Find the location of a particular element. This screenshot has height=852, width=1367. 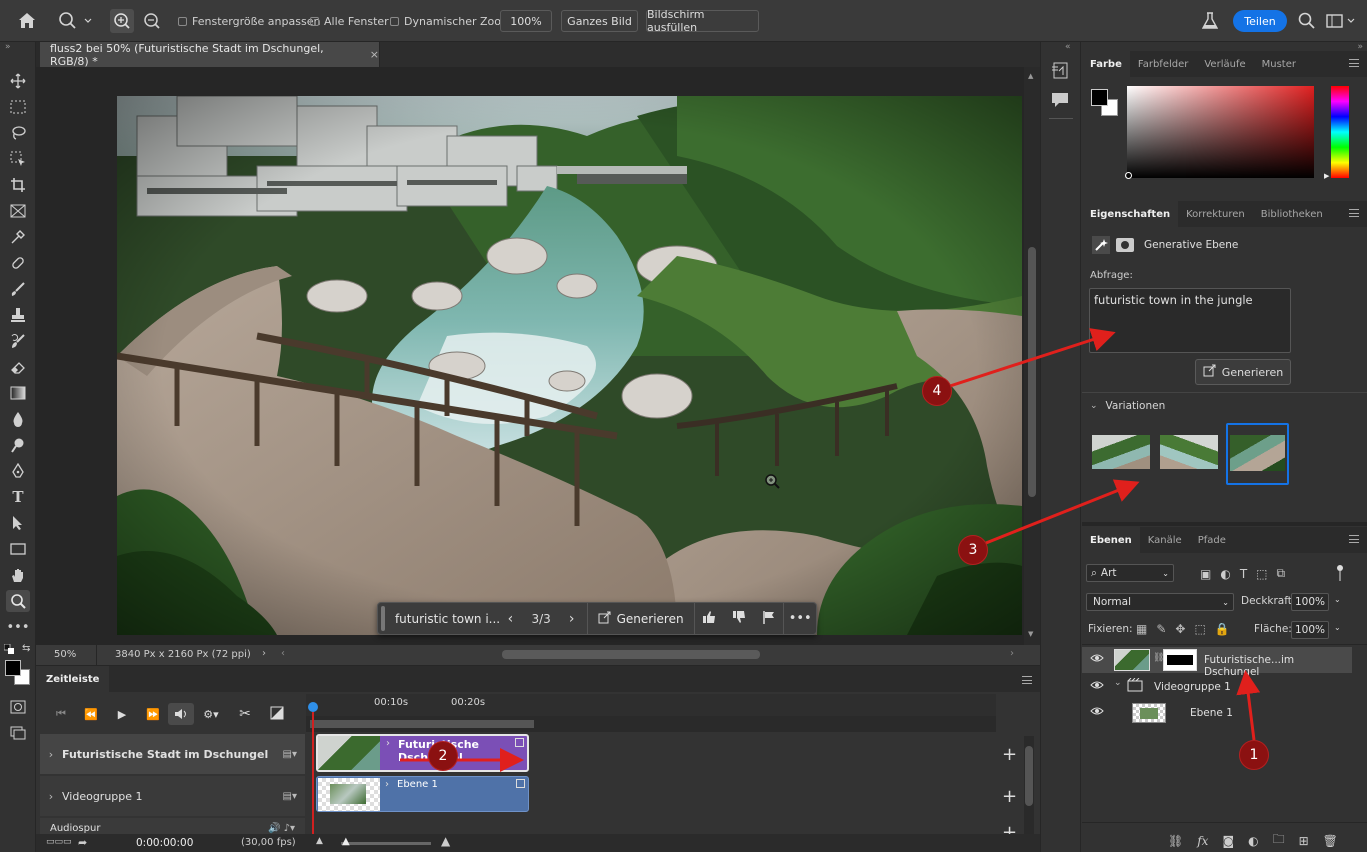

object-selection-tool-icon is located at coordinates (18, 159).